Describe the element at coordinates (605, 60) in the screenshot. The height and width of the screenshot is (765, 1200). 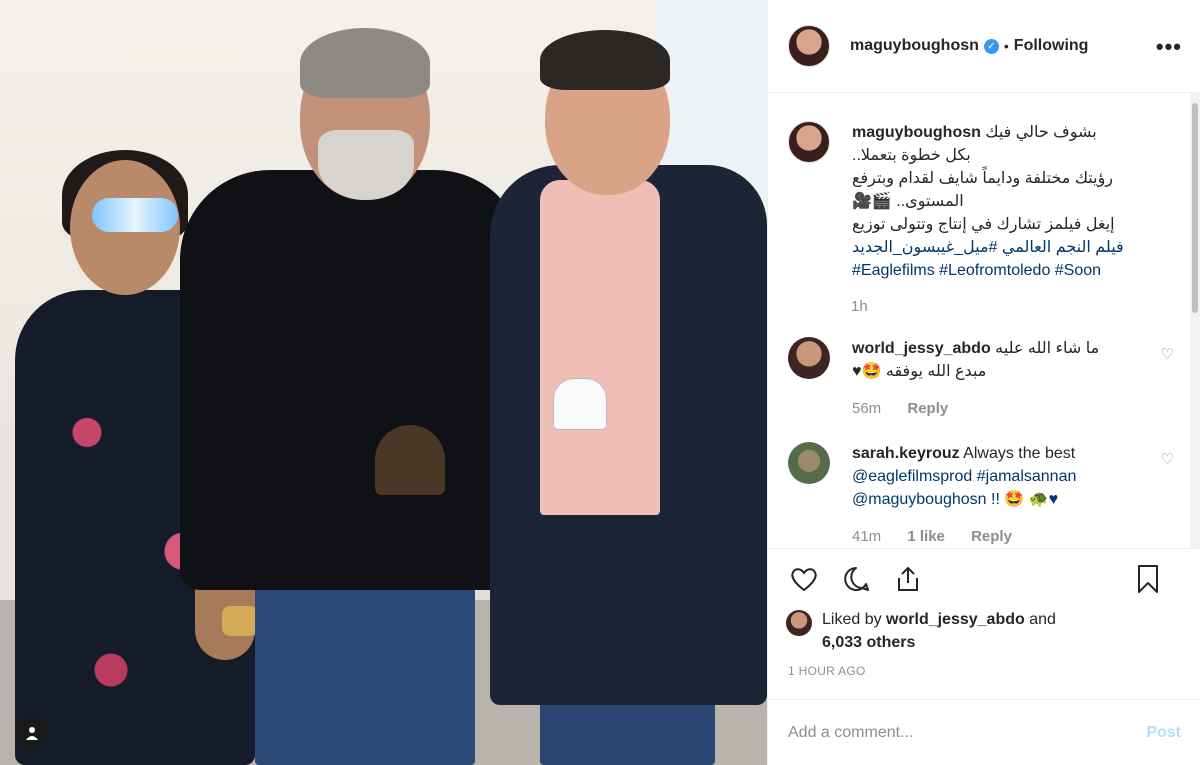
I see `person-right-hair` at that location.